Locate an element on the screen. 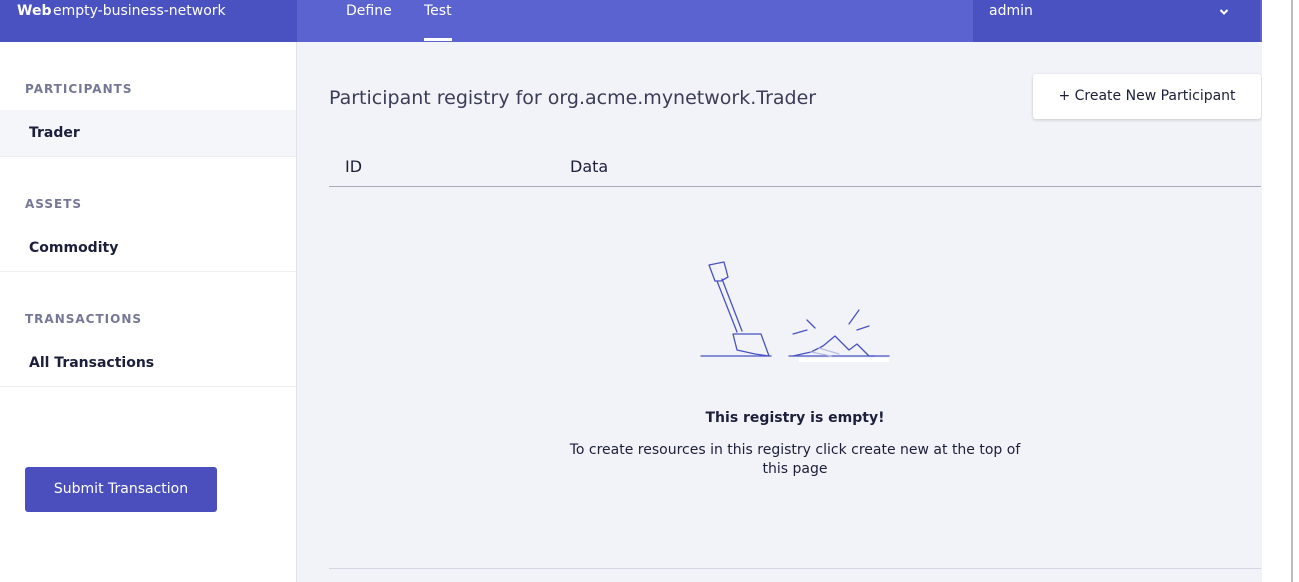  column-header-data: Data is located at coordinates (589, 166).